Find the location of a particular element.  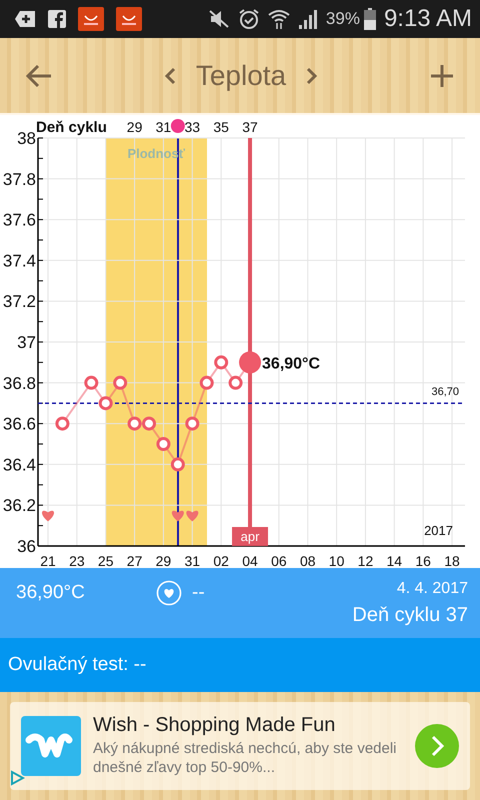

cycle-day-label: 31 is located at coordinates (164, 127).